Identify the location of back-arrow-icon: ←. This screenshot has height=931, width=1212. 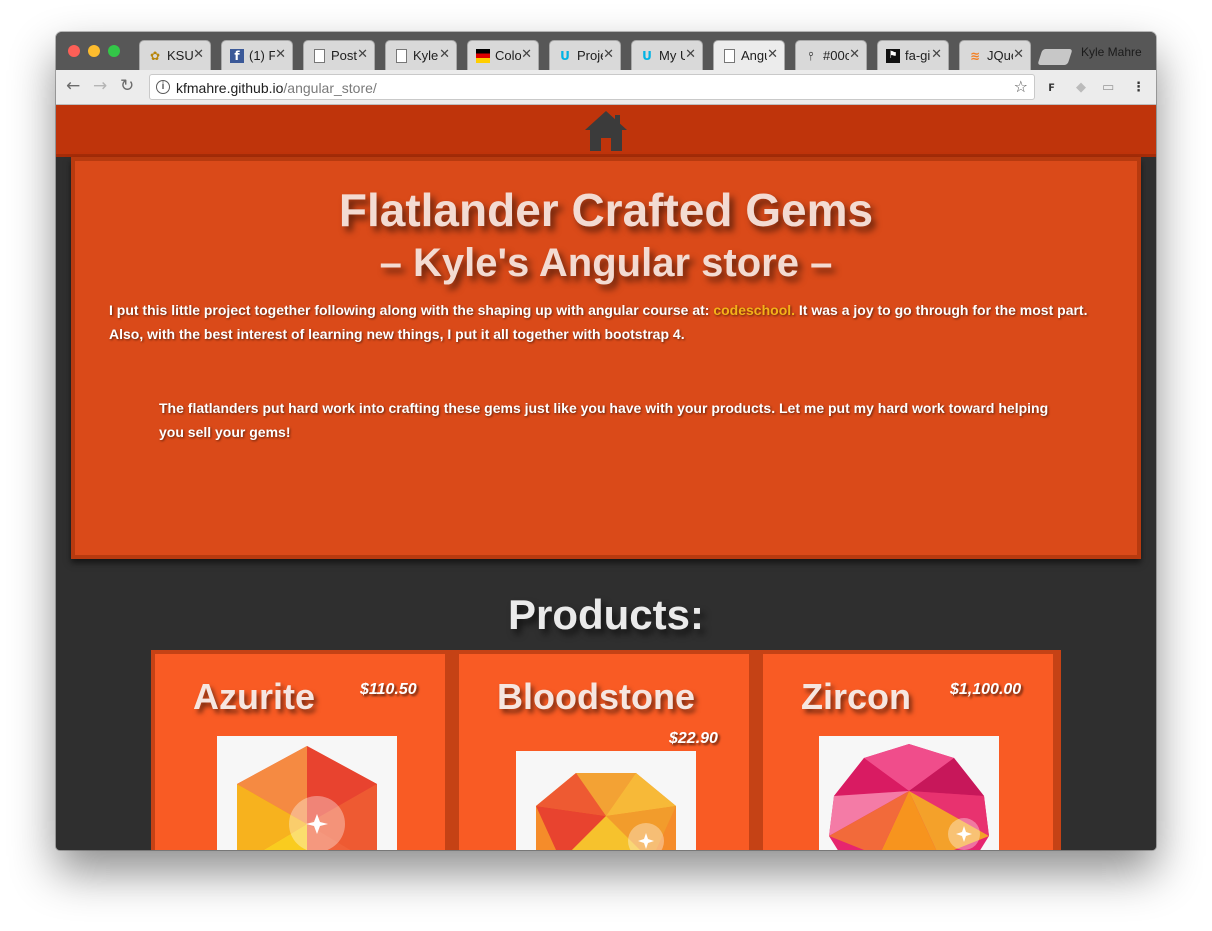
(73, 86).